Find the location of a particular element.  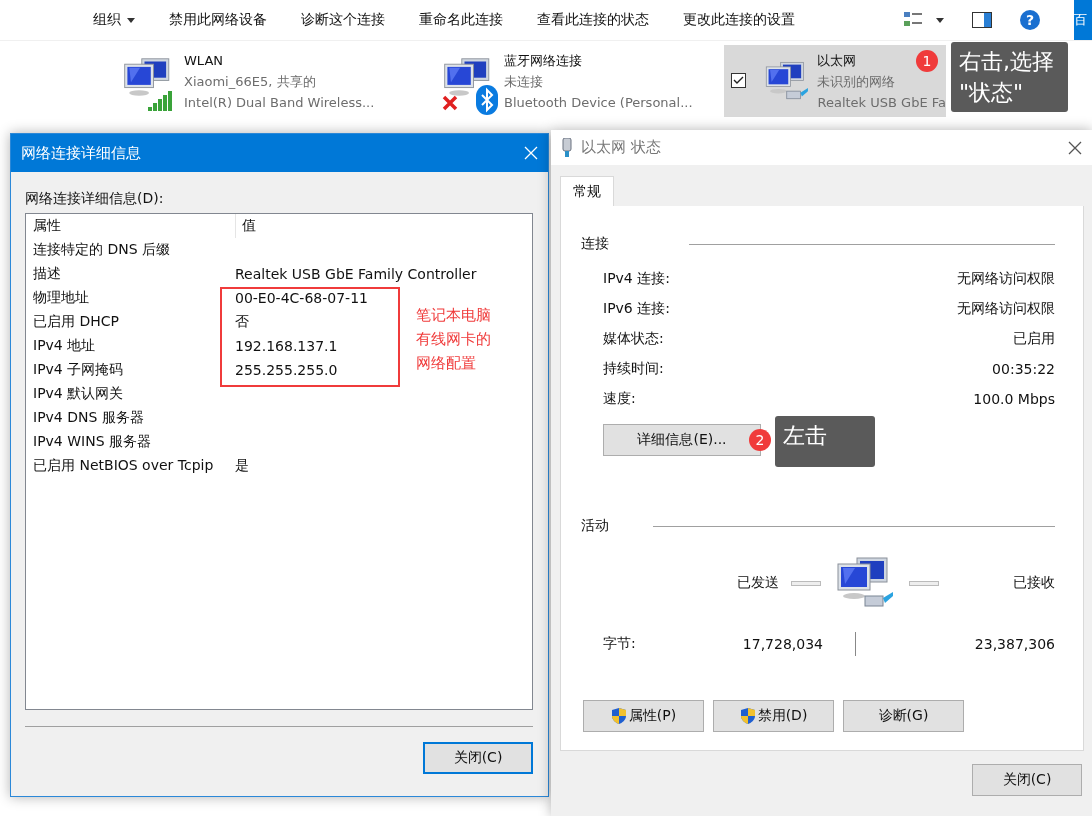

callout-tooltip: 左击 is located at coordinates (825, 441).